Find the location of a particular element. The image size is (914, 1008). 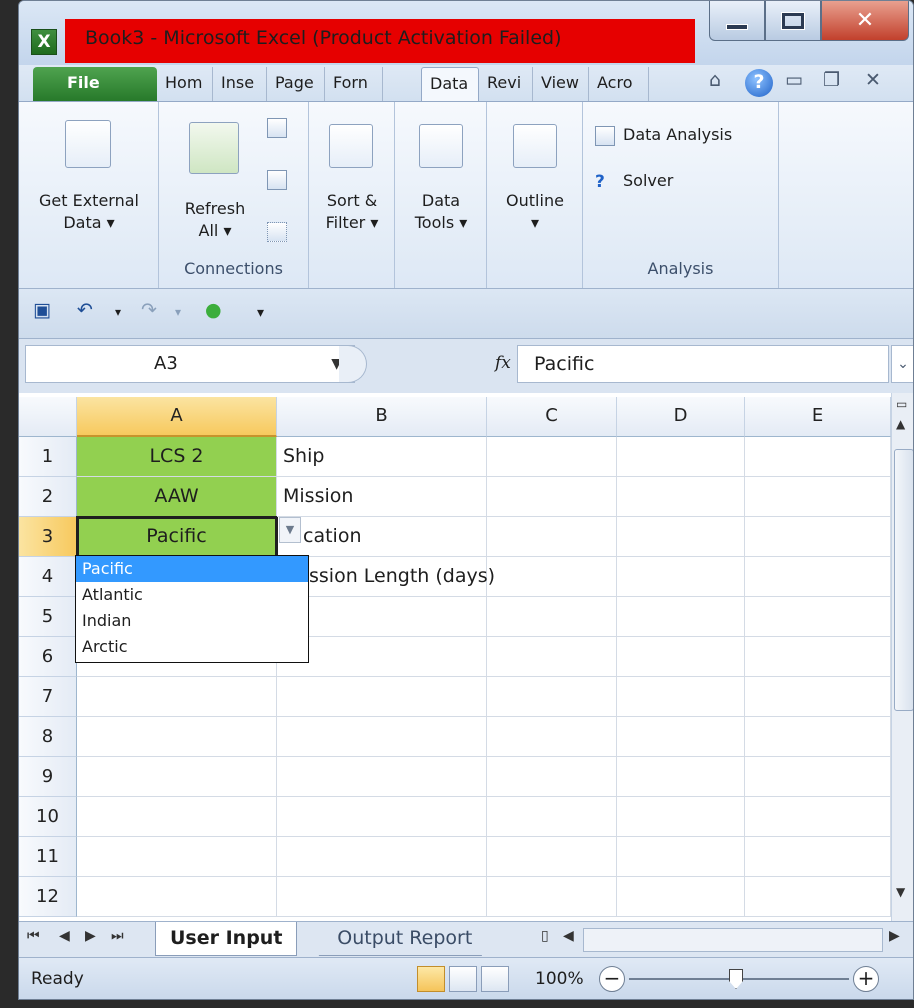

cell-e10 is located at coordinates (818, 817).